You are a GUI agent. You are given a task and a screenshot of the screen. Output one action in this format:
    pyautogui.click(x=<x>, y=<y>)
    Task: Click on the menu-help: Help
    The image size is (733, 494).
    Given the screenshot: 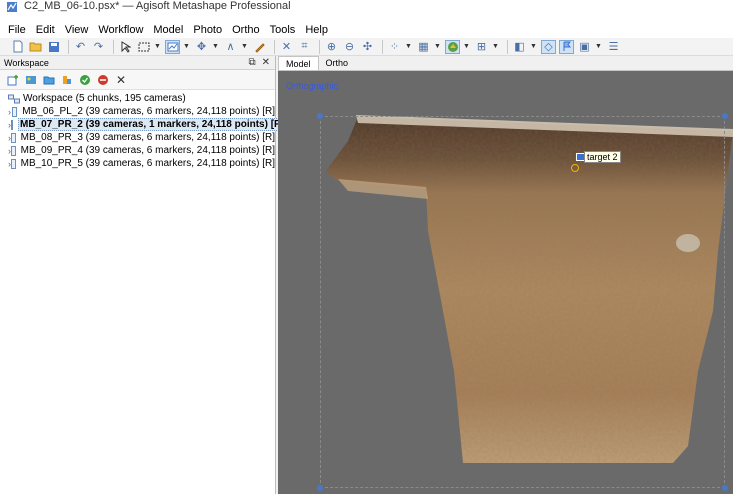 What is the action you would take?
    pyautogui.click(x=316, y=30)
    